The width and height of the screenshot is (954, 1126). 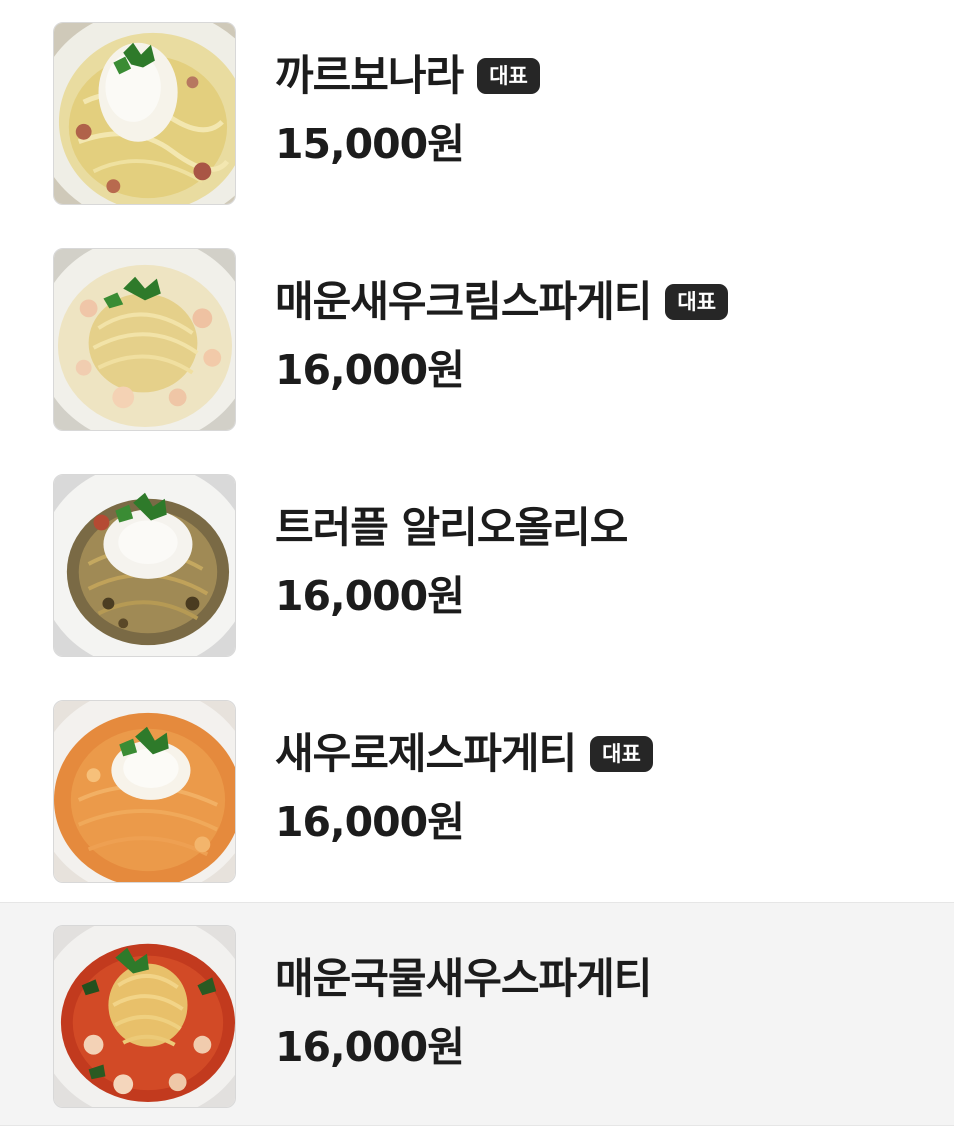 I want to click on menu-item-name: 까르보나라, so click(x=369, y=75).